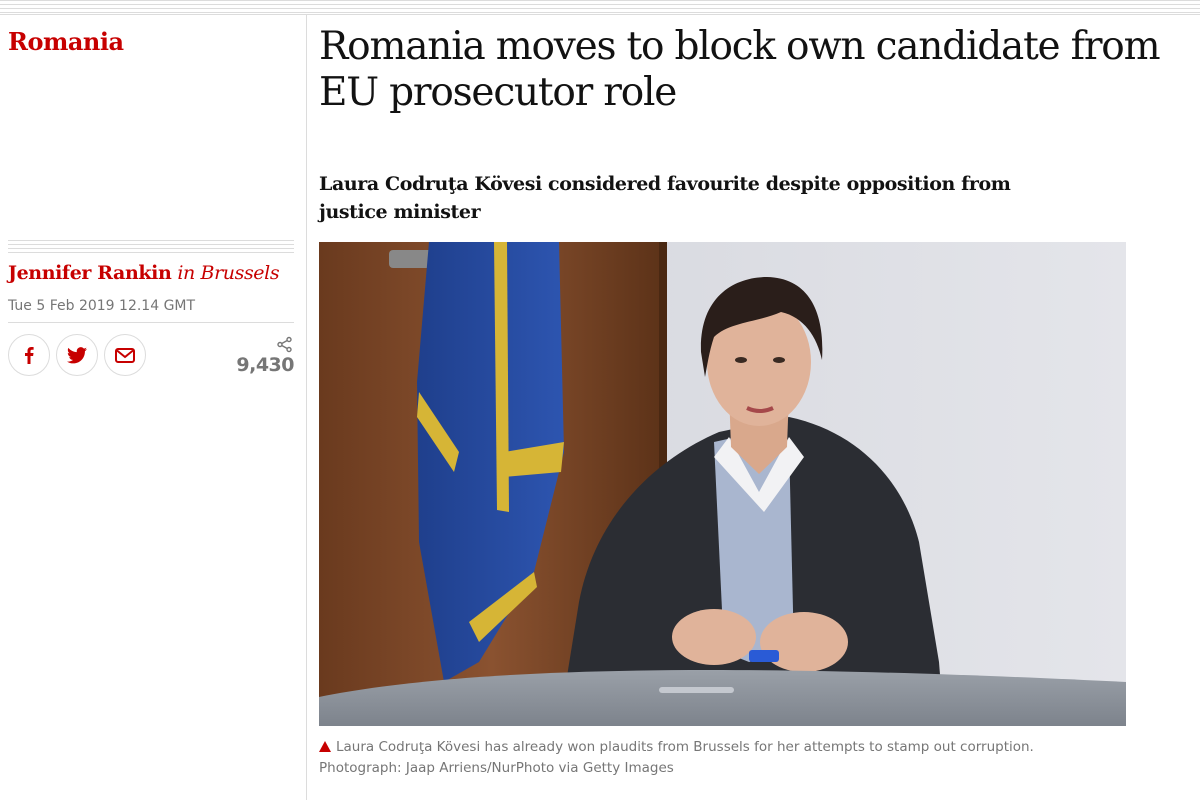  Describe the element at coordinates (102, 306) in the screenshot. I see `dateline: Tue 5 Feb 2019 12.14 GMT` at that location.